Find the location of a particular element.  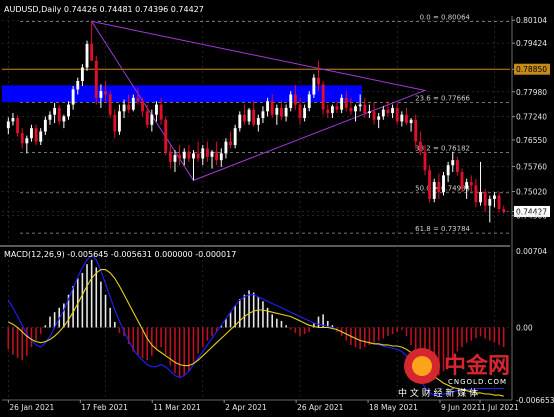

price-axis-label: 0.75020 is located at coordinates (531, 191).